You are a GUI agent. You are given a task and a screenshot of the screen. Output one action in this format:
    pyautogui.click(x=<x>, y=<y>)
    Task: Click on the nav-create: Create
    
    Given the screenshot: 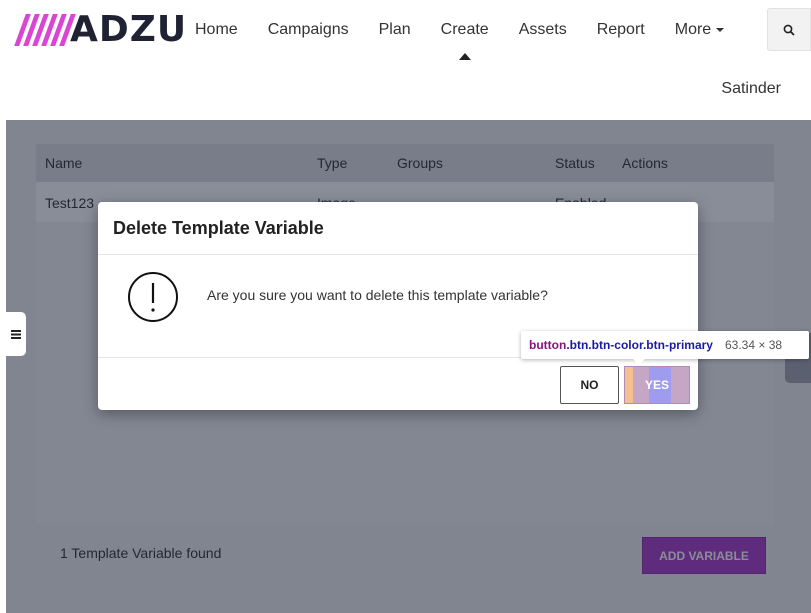 What is the action you would take?
    pyautogui.click(x=465, y=39)
    